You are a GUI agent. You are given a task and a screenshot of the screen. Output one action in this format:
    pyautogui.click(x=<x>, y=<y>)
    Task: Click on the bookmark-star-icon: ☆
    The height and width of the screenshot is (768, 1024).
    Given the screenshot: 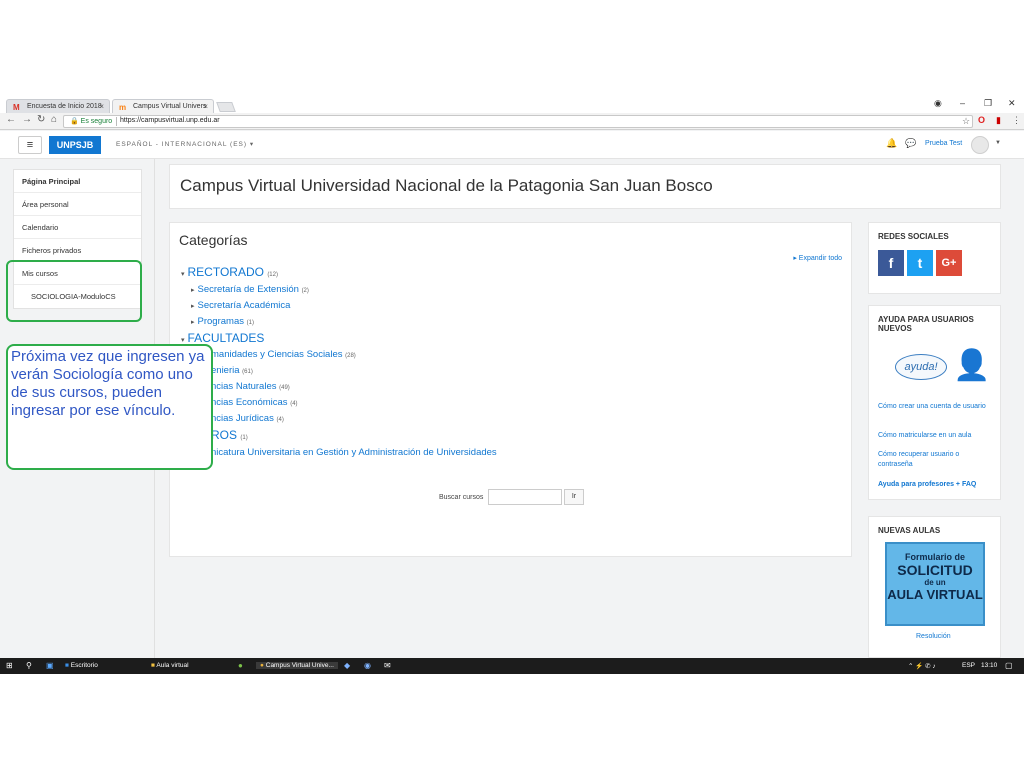 What is the action you would take?
    pyautogui.click(x=966, y=121)
    